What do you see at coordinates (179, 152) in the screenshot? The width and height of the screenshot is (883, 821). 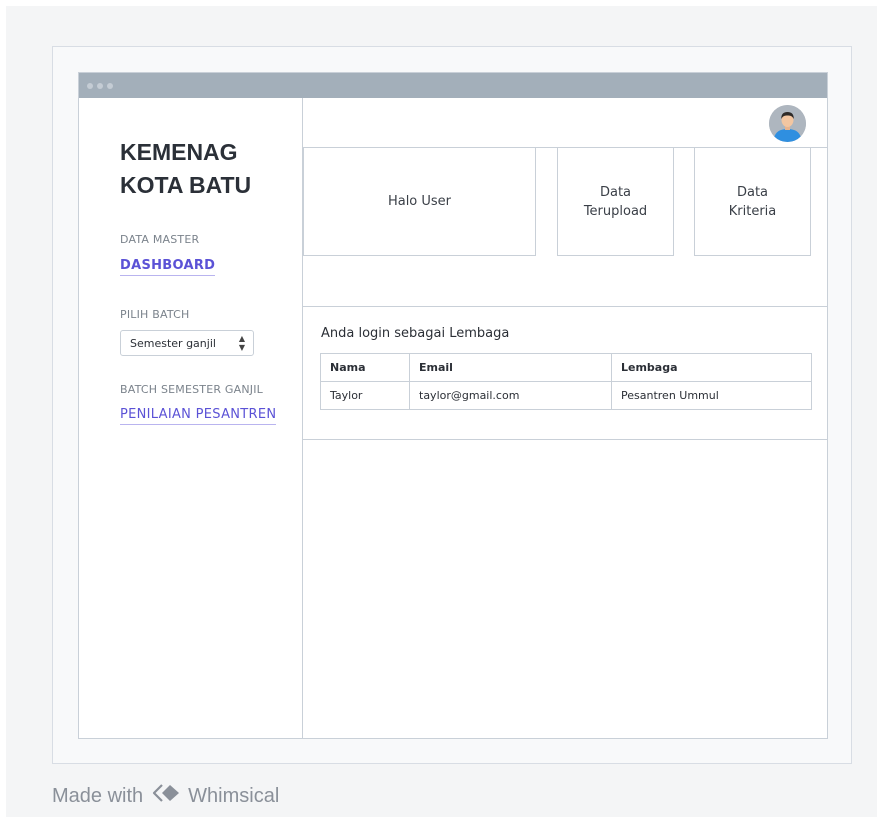 I see `brand-line-1: KEMENAG` at bounding box center [179, 152].